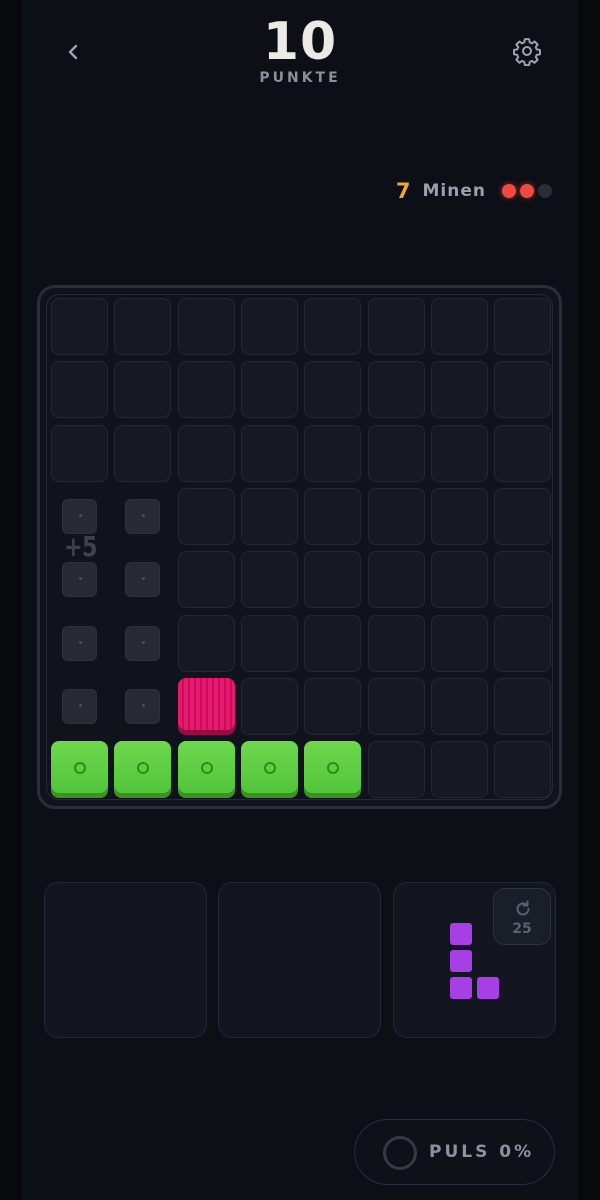 The width and height of the screenshot is (600, 1200). Describe the element at coordinates (403, 191) in the screenshot. I see `mines-count: 7` at that location.